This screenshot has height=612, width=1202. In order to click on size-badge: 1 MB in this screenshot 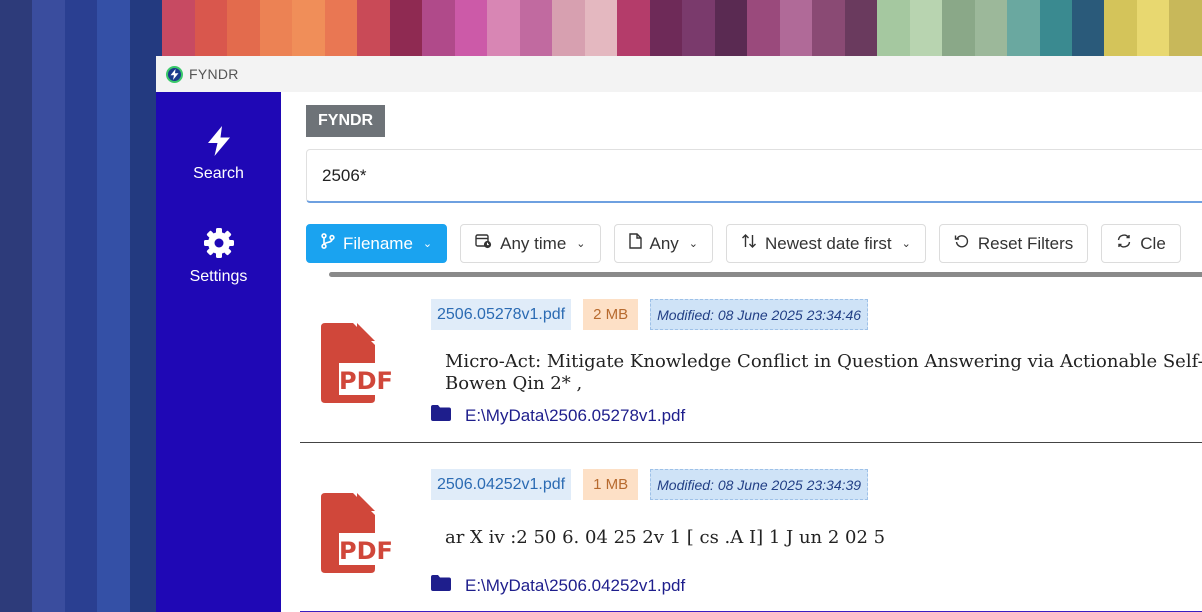, I will do `click(611, 484)`.